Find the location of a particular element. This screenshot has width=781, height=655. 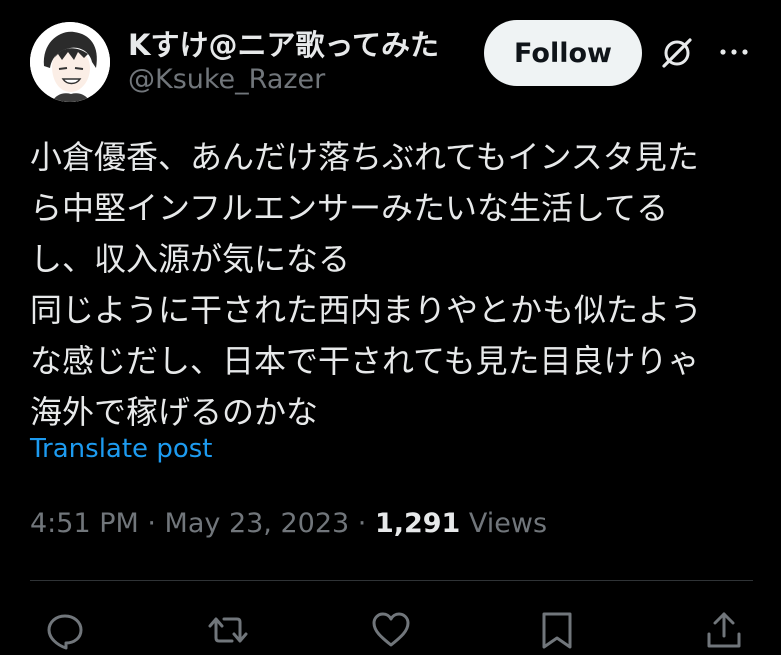

post-meta: 4:51 PM · May 23, 2023 · 1,291 Views is located at coordinates (288, 523).